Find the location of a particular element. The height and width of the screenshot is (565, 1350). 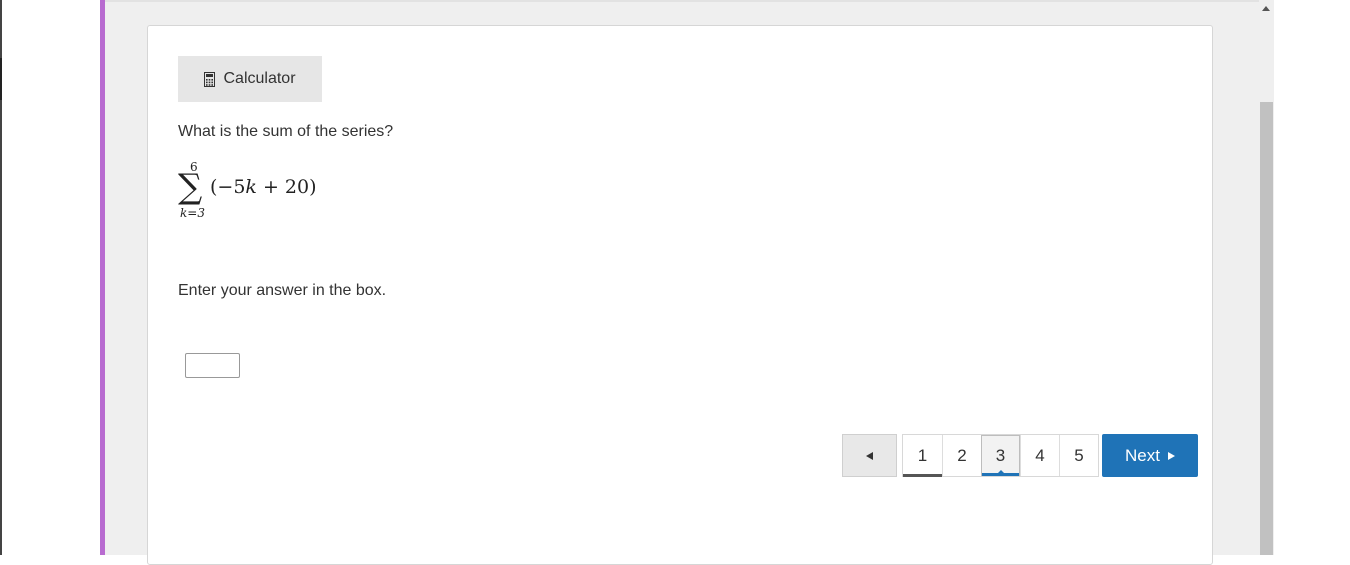

triangle-right-icon is located at coordinates (1171, 455).